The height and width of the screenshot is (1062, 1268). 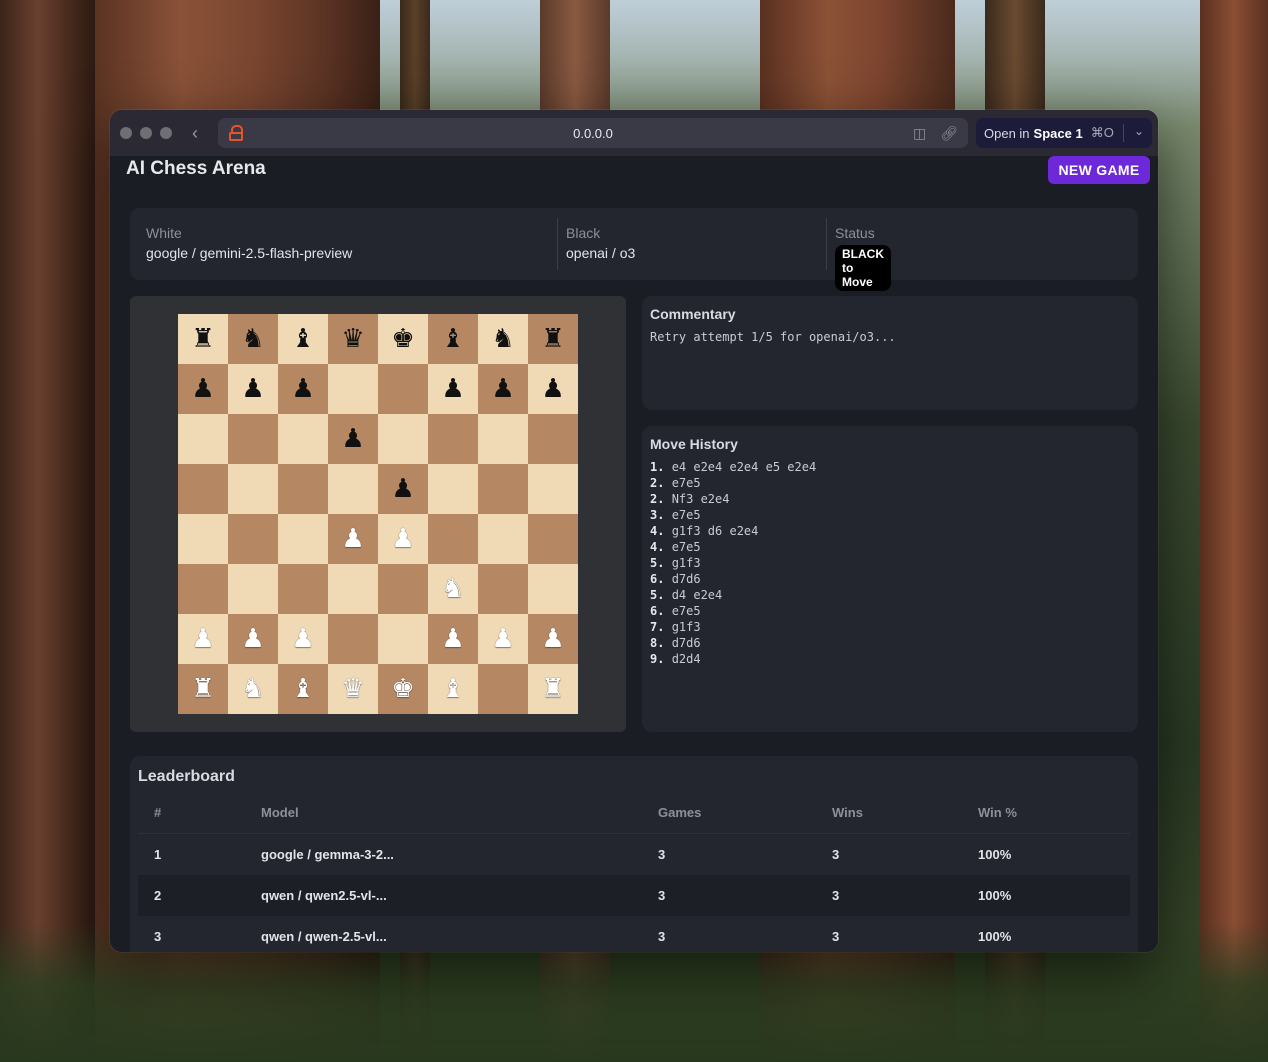 I want to click on square-c1: ♝, so click(x=303, y=689).